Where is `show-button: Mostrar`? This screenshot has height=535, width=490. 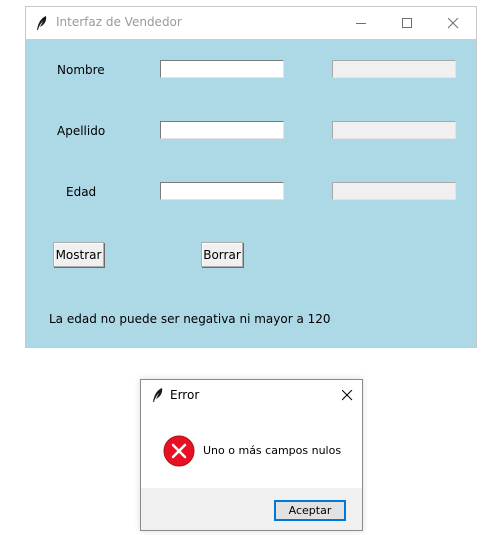 show-button: Mostrar is located at coordinates (78, 254).